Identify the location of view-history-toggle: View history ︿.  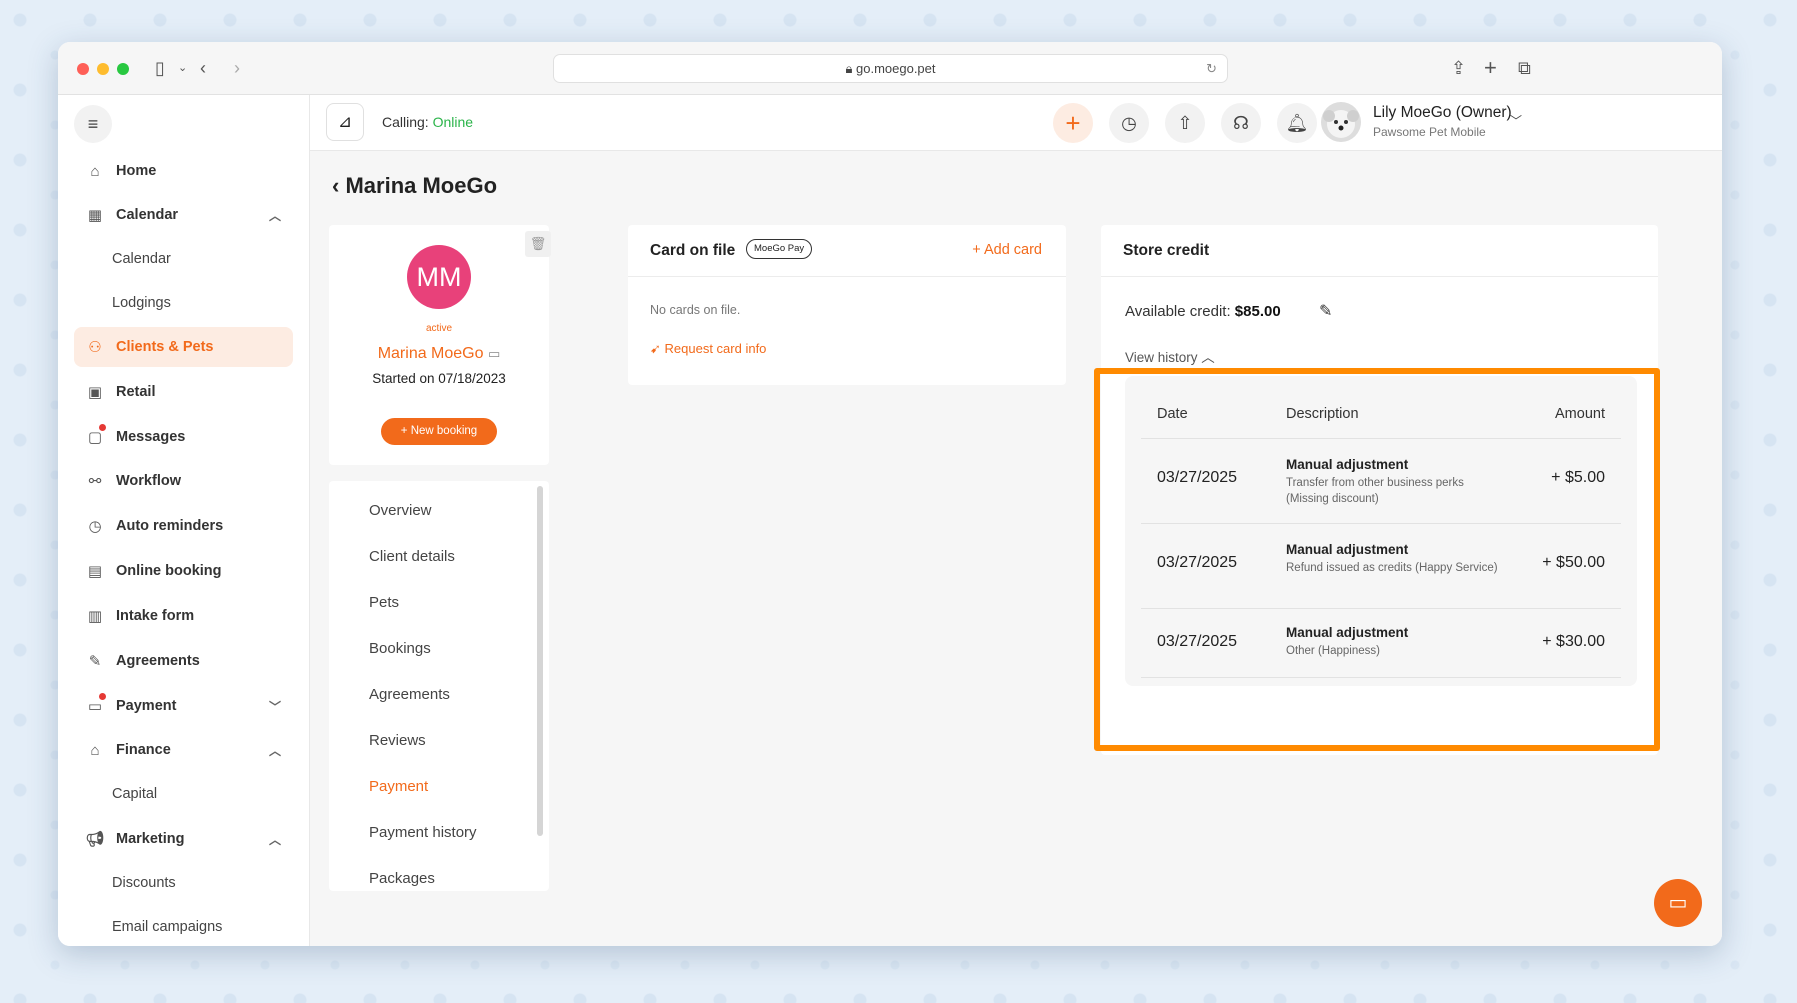
(1170, 356).